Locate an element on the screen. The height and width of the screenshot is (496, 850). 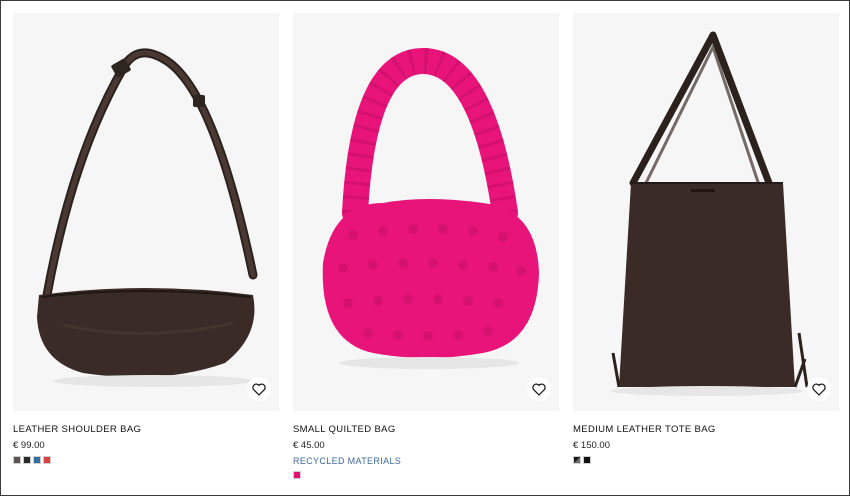
product-name: SMALL QUILTED BAG is located at coordinates (426, 429).